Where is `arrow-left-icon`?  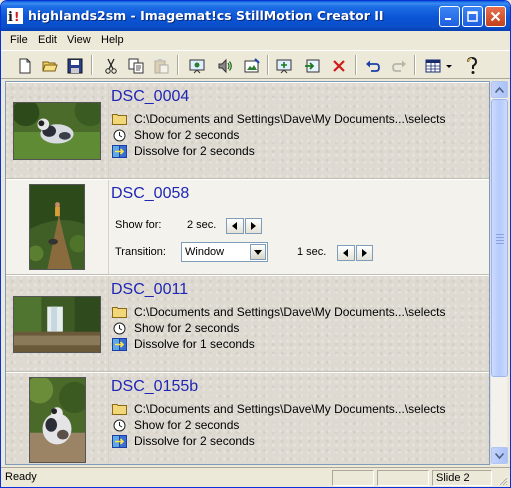
arrow-left-icon is located at coordinates (345, 253).